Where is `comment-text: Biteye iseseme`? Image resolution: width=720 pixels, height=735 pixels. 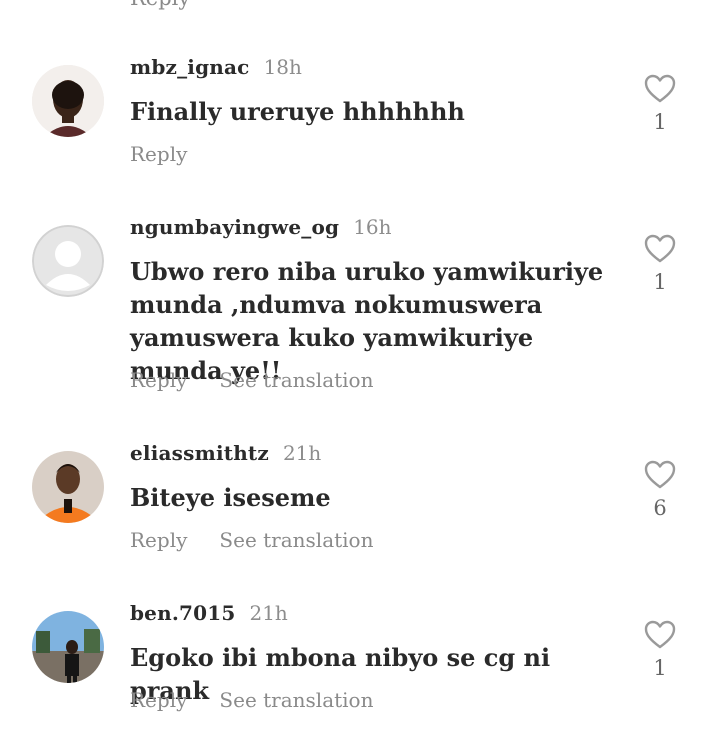 comment-text: Biteye iseseme is located at coordinates (230, 497).